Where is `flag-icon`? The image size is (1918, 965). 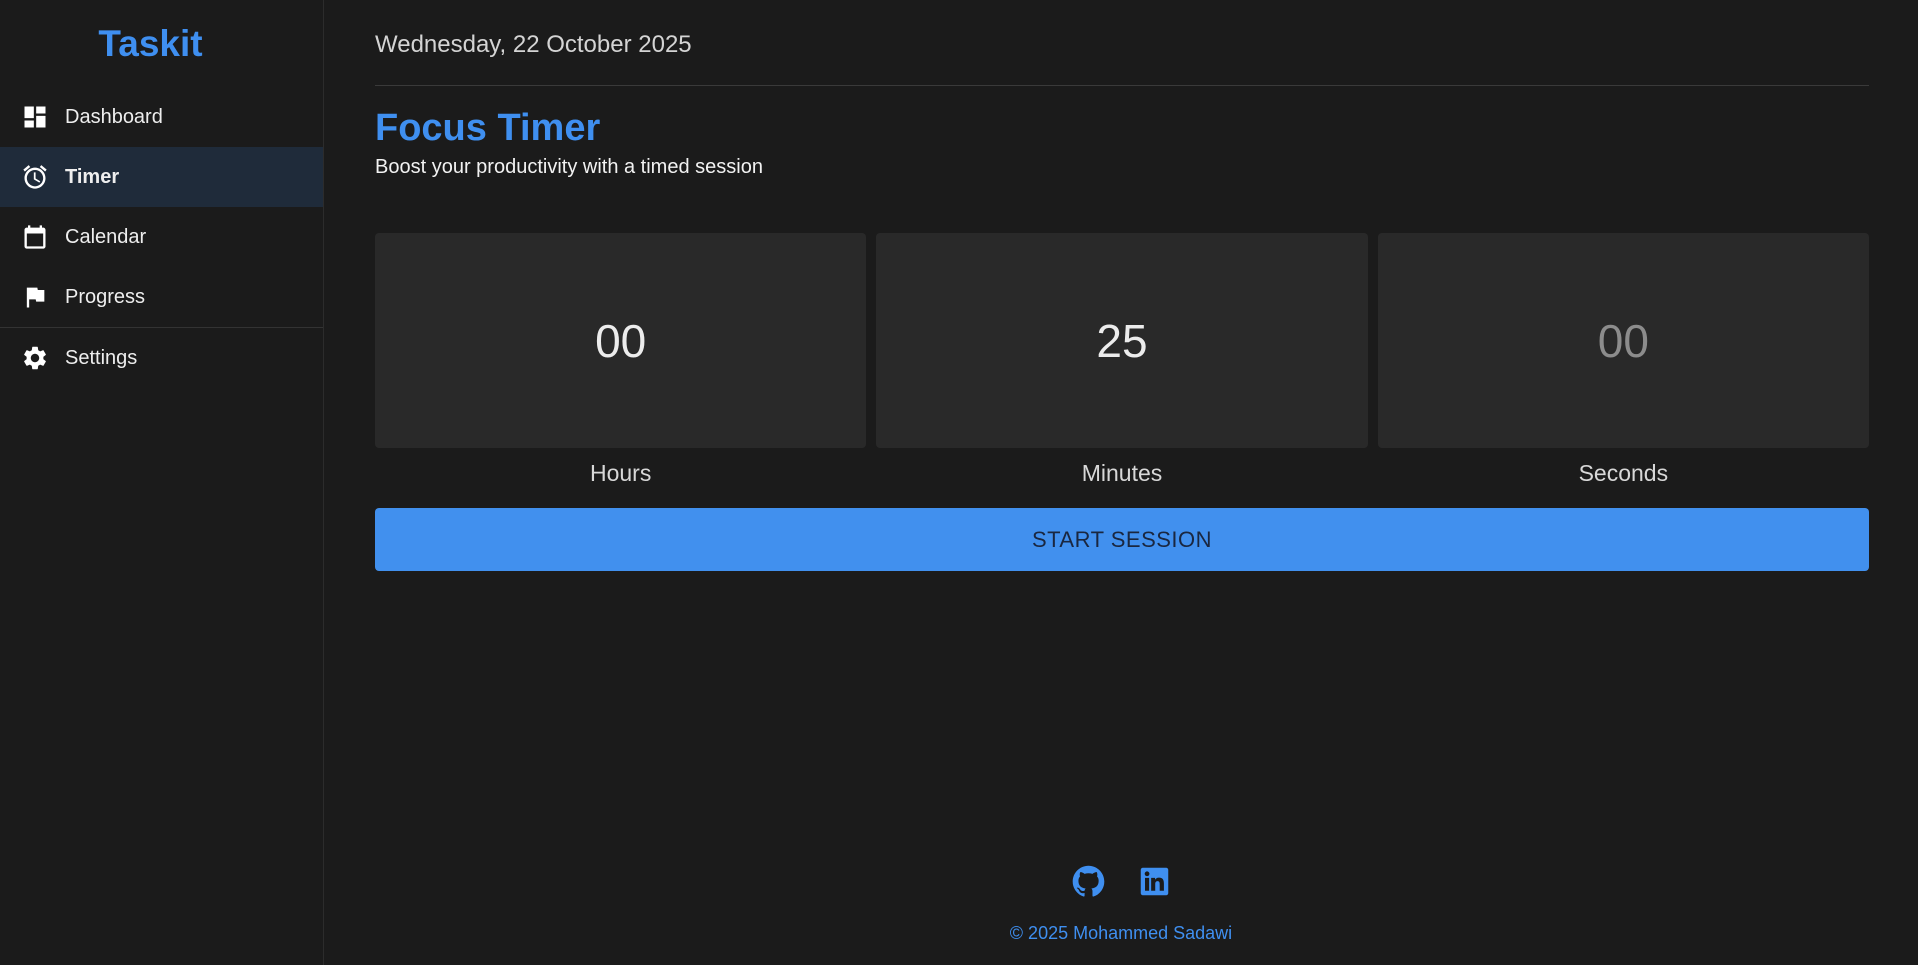 flag-icon is located at coordinates (35, 297).